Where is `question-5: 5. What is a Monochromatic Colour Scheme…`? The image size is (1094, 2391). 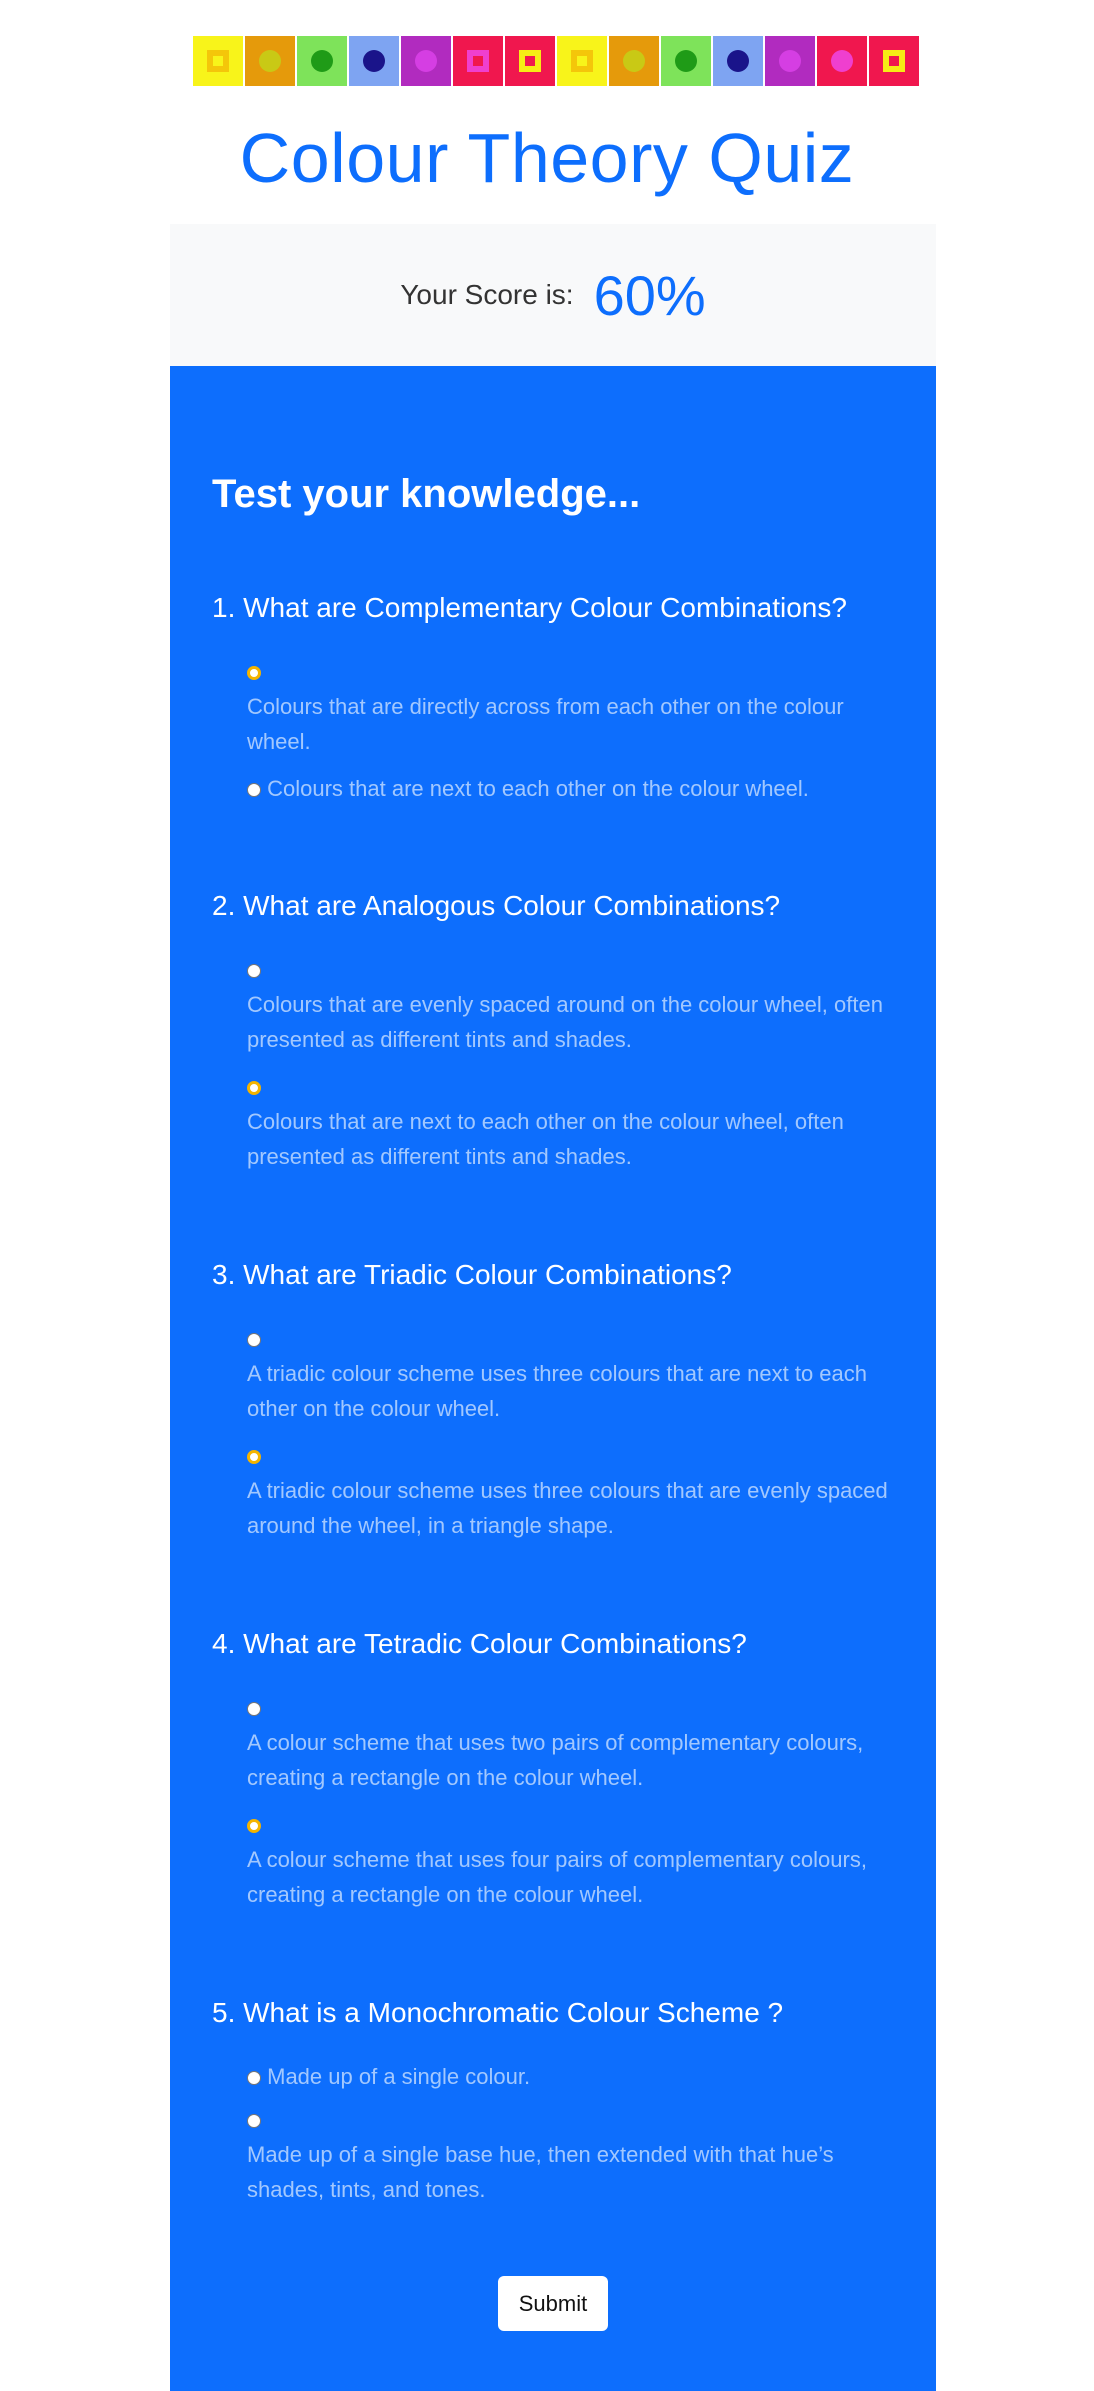 question-5: 5. What is a Monochromatic Colour Scheme… is located at coordinates (553, 2102).